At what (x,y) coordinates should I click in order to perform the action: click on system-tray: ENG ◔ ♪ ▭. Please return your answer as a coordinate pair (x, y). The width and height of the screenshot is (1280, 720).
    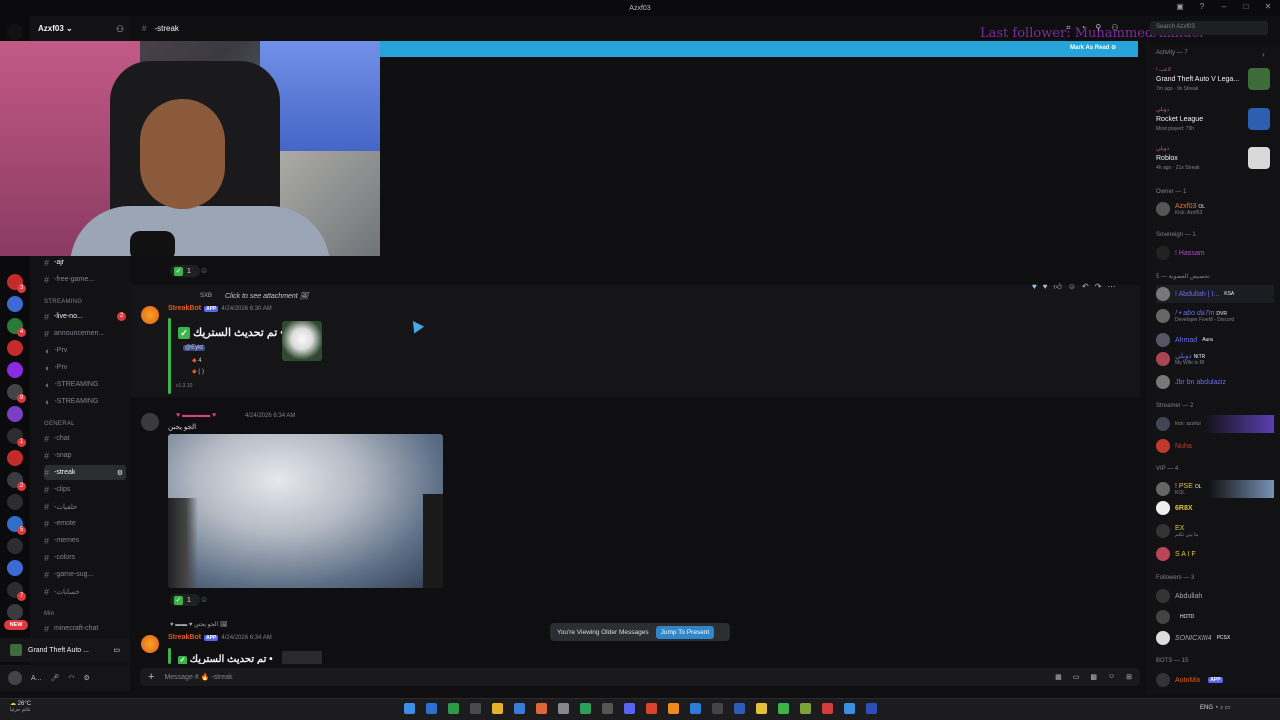
    Looking at the image, I should click on (1215, 707).